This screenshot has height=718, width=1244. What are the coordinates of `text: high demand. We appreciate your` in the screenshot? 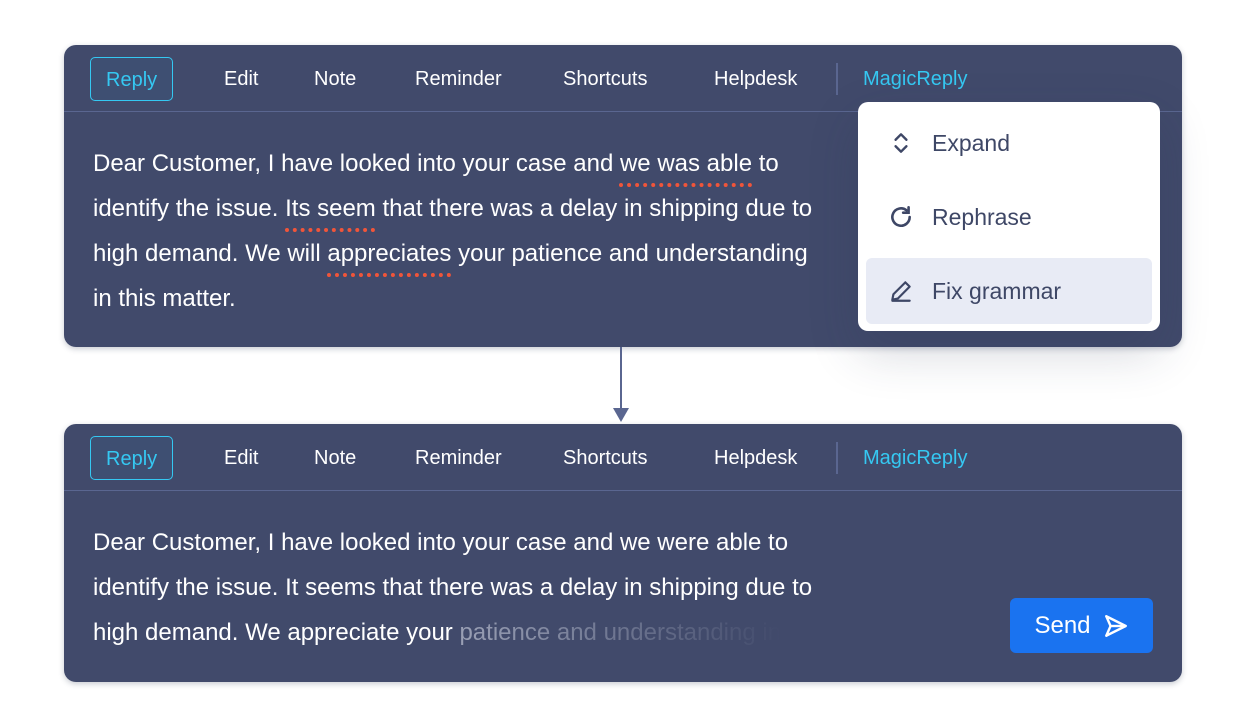 It's located at (276, 632).